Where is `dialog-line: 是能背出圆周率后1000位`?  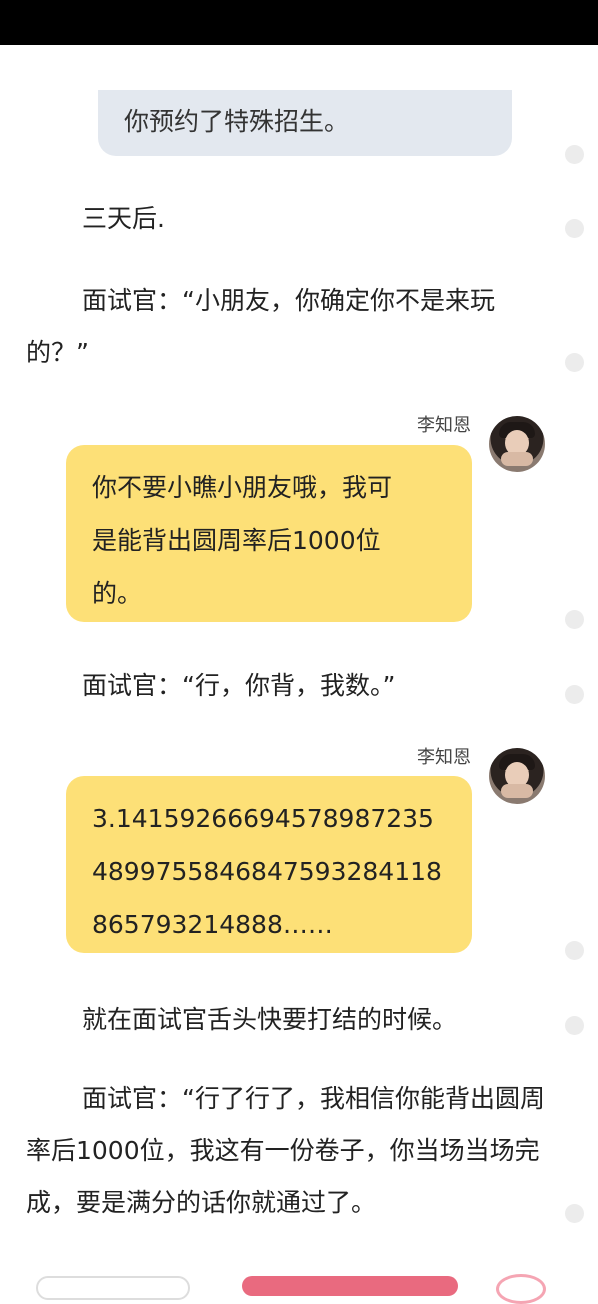
dialog-line: 是能背出圆周率后1000位 is located at coordinates (236, 540).